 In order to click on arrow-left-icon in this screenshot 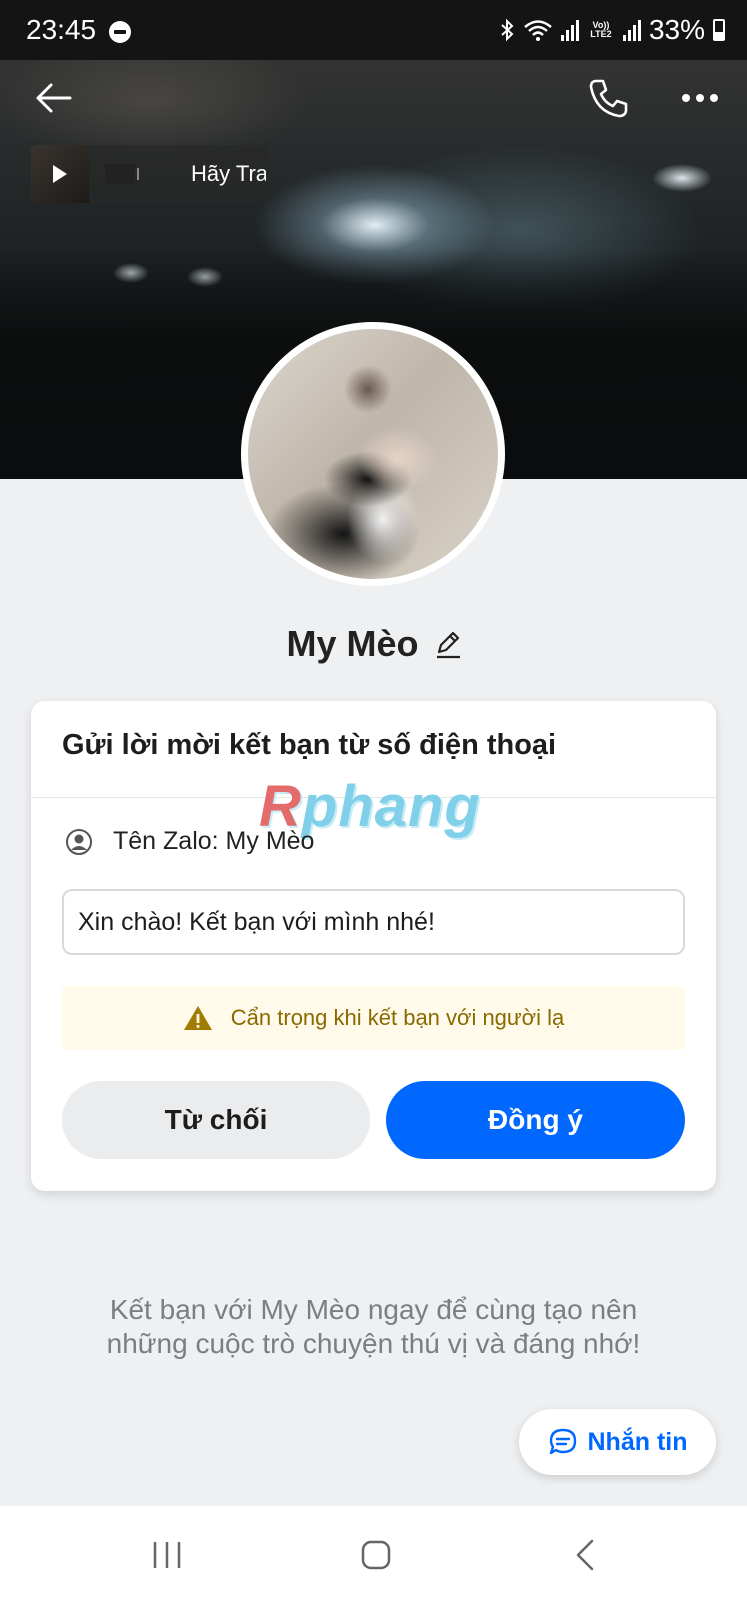, I will do `click(54, 98)`.